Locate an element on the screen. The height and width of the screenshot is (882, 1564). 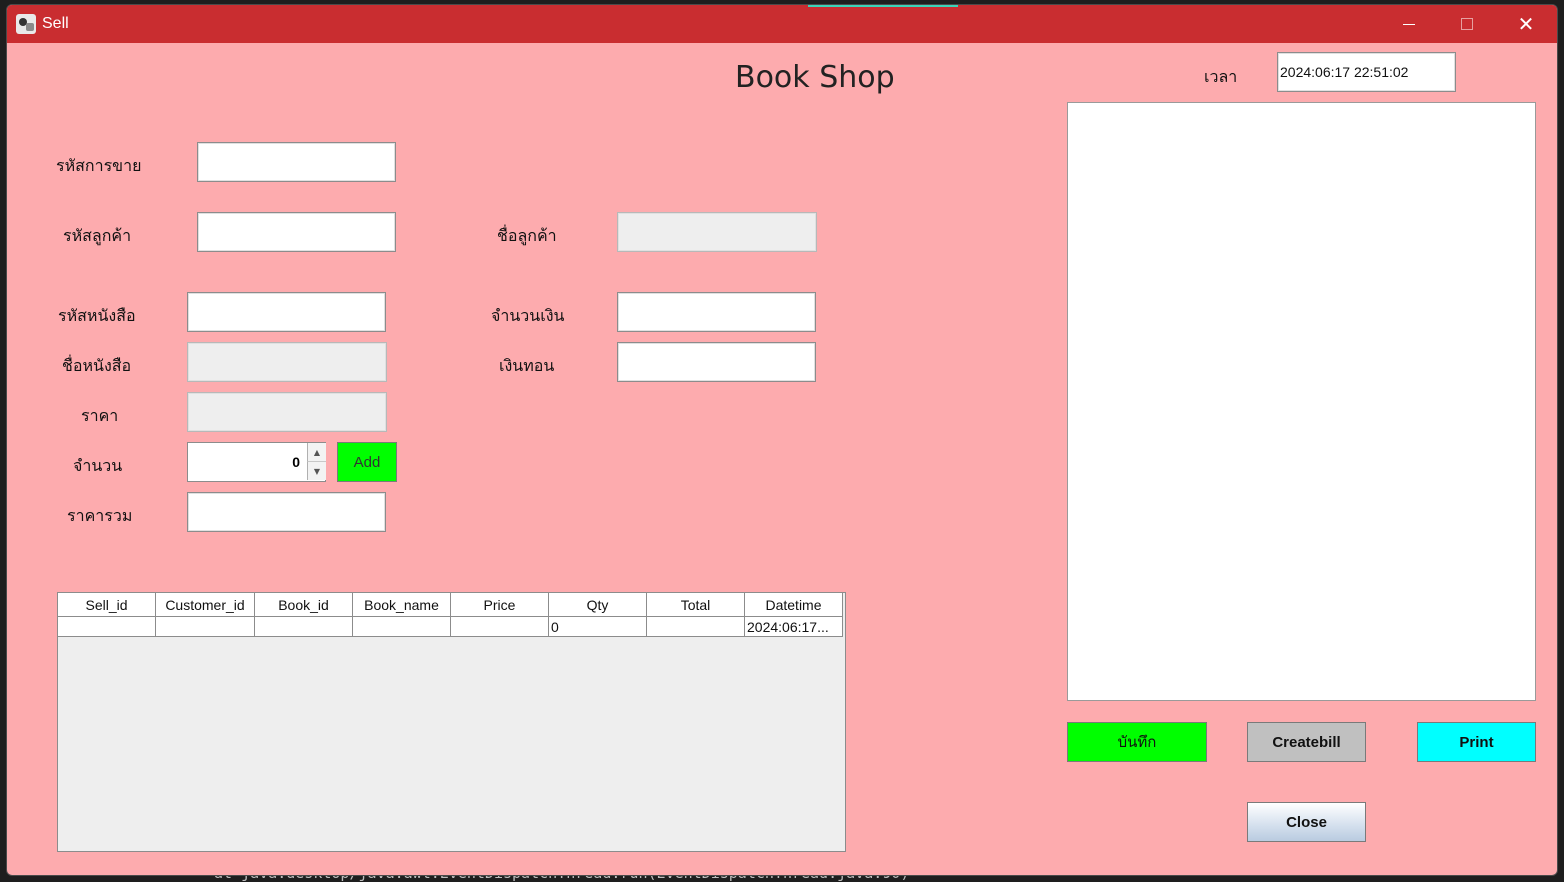
spinner-up-button: ▲ is located at coordinates (316, 452).